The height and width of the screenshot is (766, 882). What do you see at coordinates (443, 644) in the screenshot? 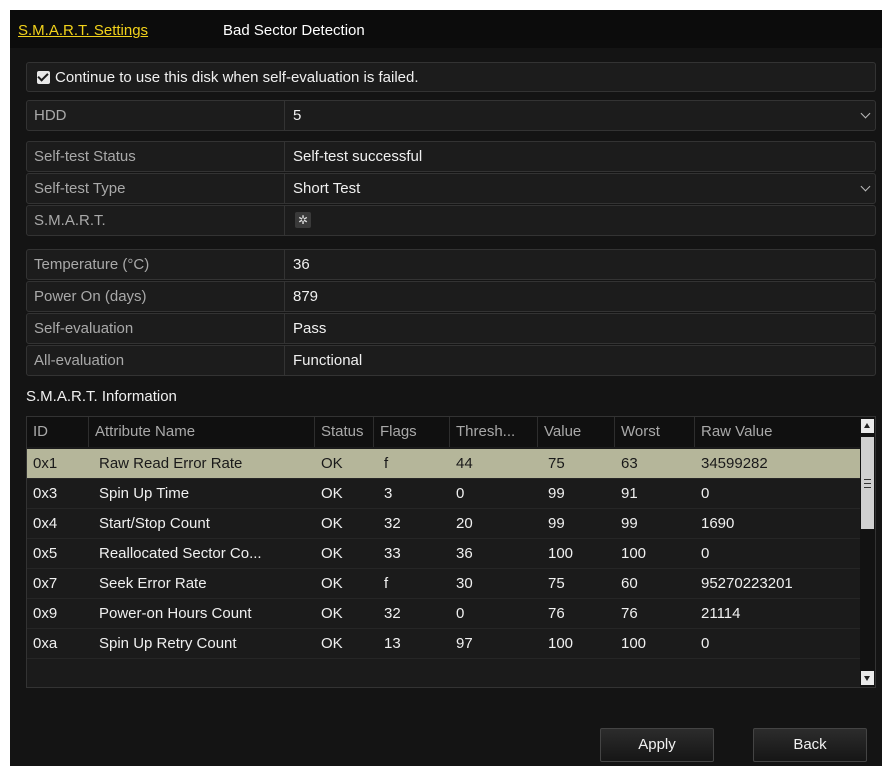
I see `table-row: 0xa Spin Up Retry Count OK 13 97 100 100 0` at bounding box center [443, 644].